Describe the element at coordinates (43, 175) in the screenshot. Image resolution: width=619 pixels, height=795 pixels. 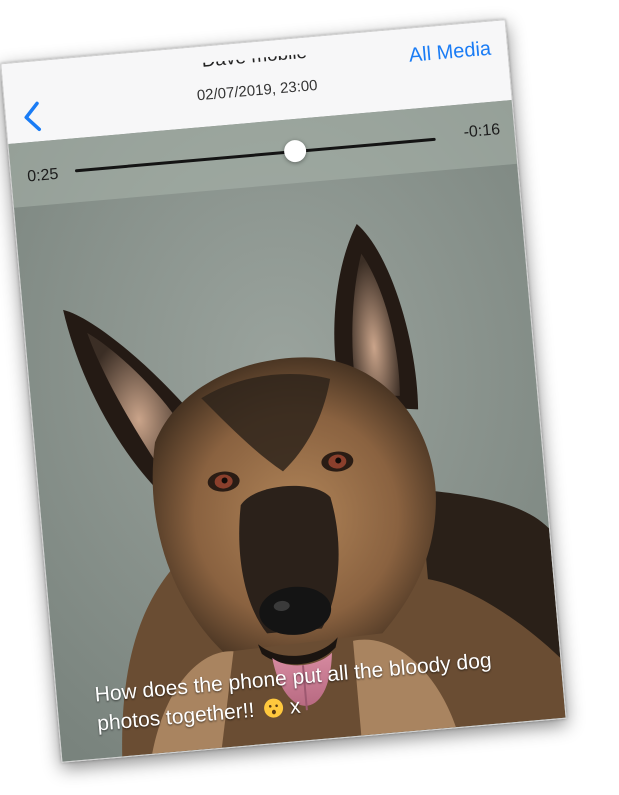
I see `elapsed-time: 0:25` at that location.